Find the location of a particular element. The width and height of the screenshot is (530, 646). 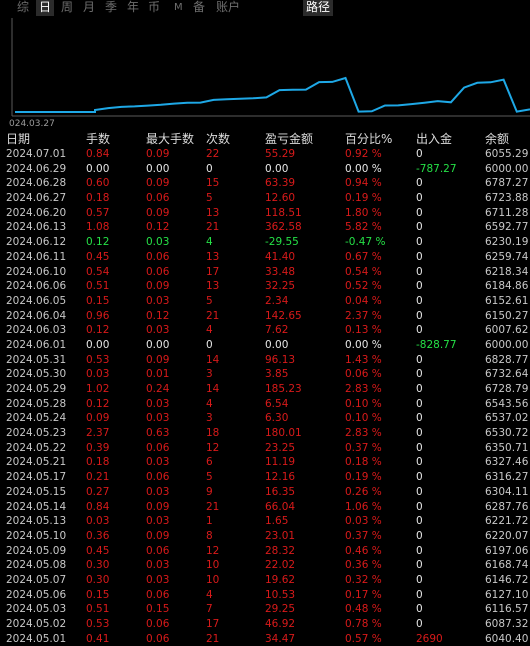

cell-count: 14 is located at coordinates (213, 359).